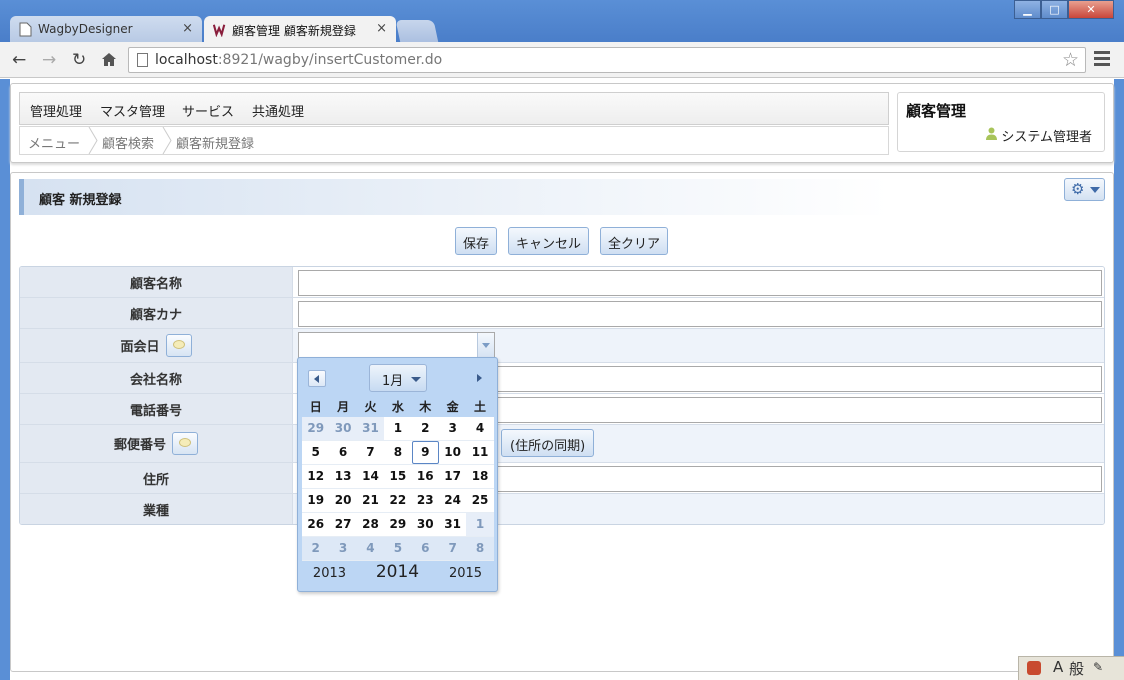  What do you see at coordinates (156, 378) in the screenshot?
I see `field-label: 会社名称` at bounding box center [156, 378].